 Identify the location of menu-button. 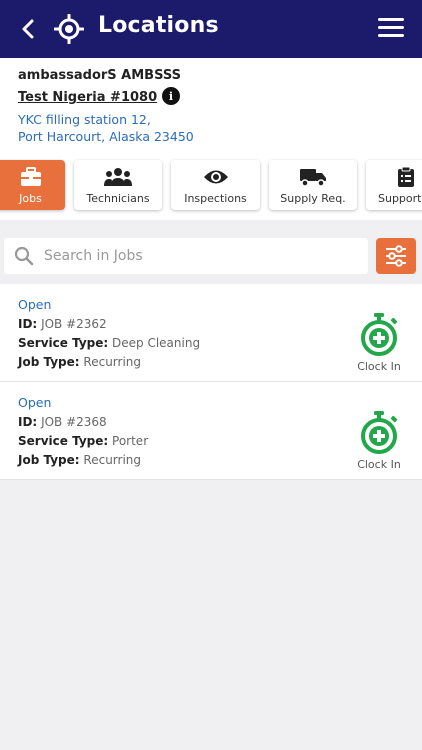
(391, 29).